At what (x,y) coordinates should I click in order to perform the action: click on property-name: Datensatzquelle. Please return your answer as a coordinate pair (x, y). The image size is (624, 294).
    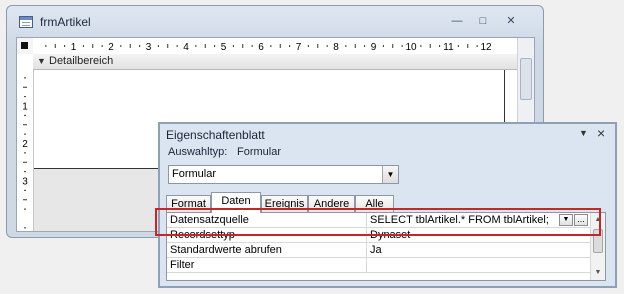
    Looking at the image, I should click on (209, 220).